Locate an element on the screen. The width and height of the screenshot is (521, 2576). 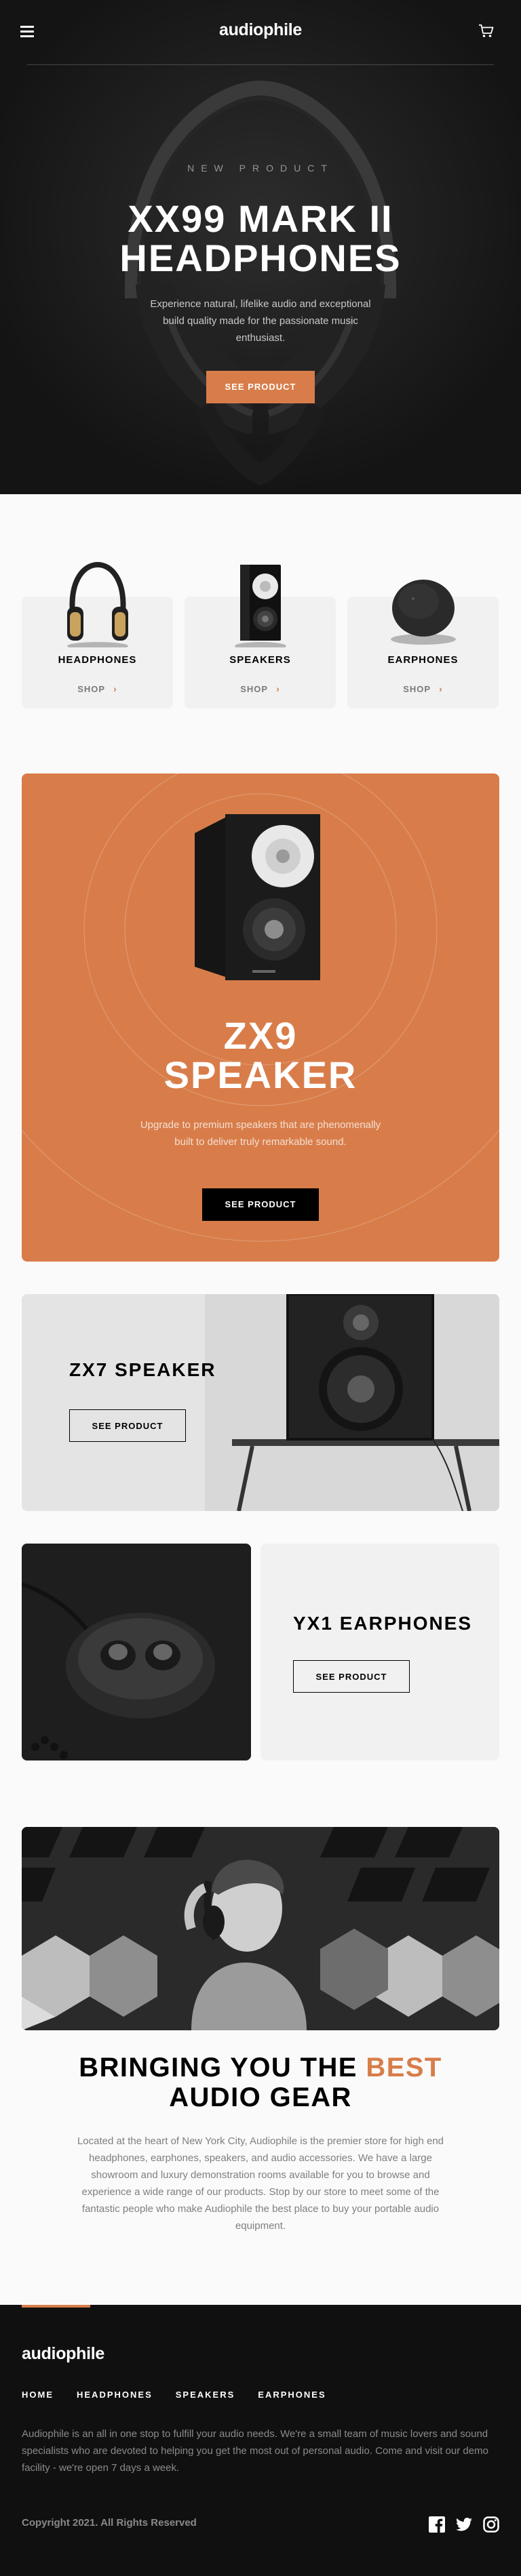
hero-overline: NEW PRODUCT is located at coordinates (260, 168).